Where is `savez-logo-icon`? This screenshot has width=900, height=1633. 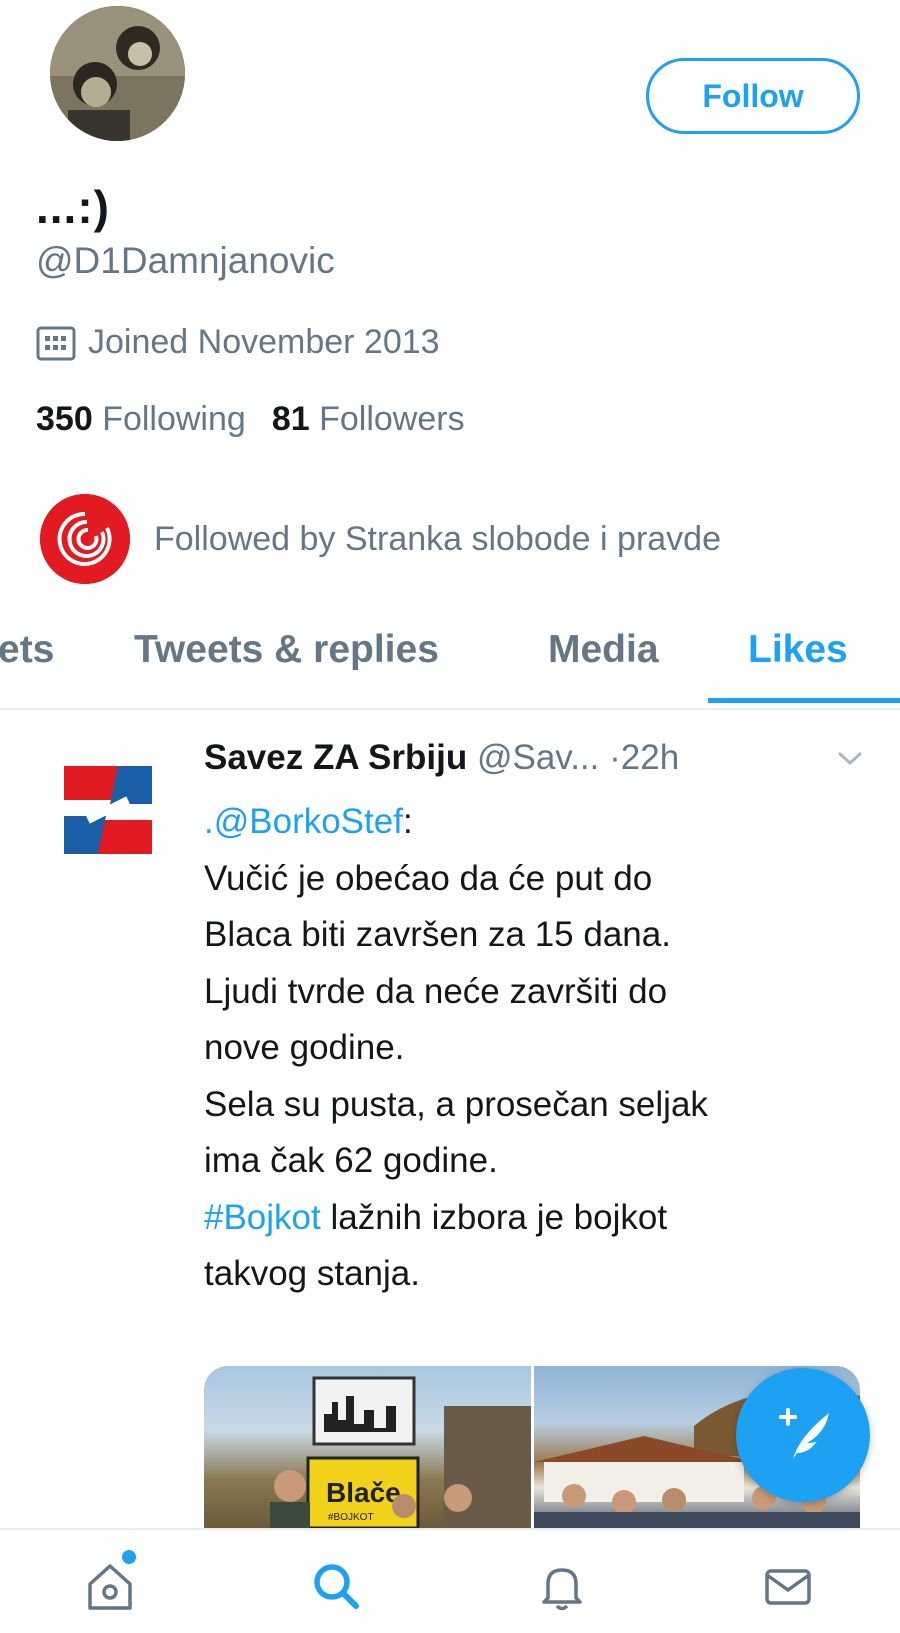 savez-logo-icon is located at coordinates (108, 810).